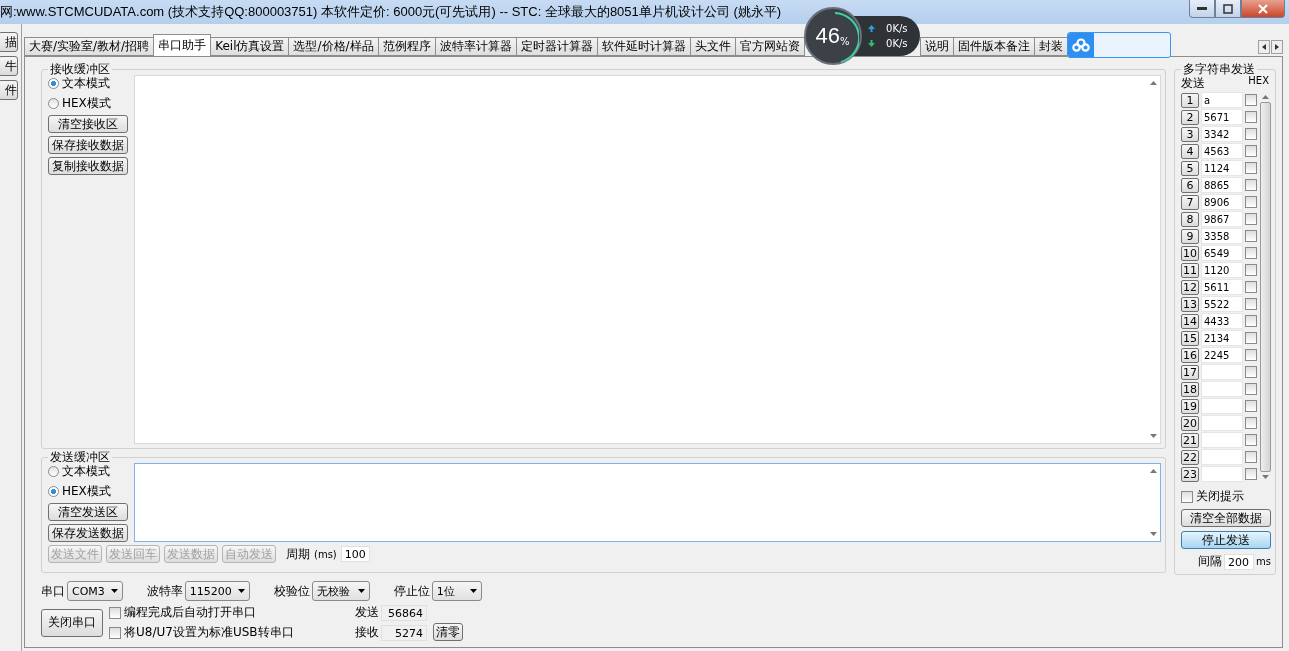 The height and width of the screenshot is (651, 1289). I want to click on string-field: 8865, so click(1222, 185).